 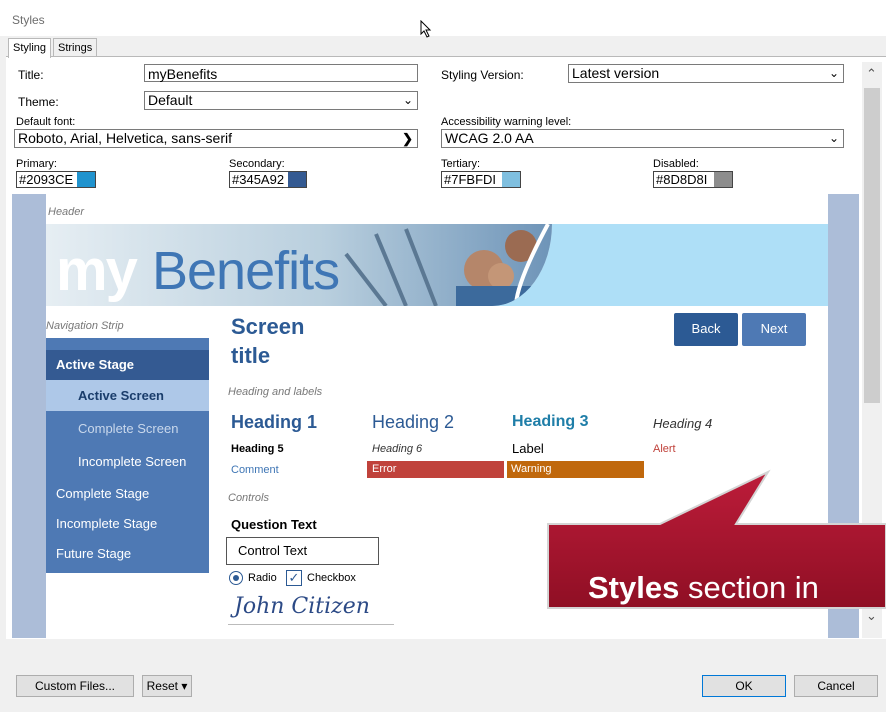 I want to click on nav-future-stage: Future Stage, so click(x=127, y=554).